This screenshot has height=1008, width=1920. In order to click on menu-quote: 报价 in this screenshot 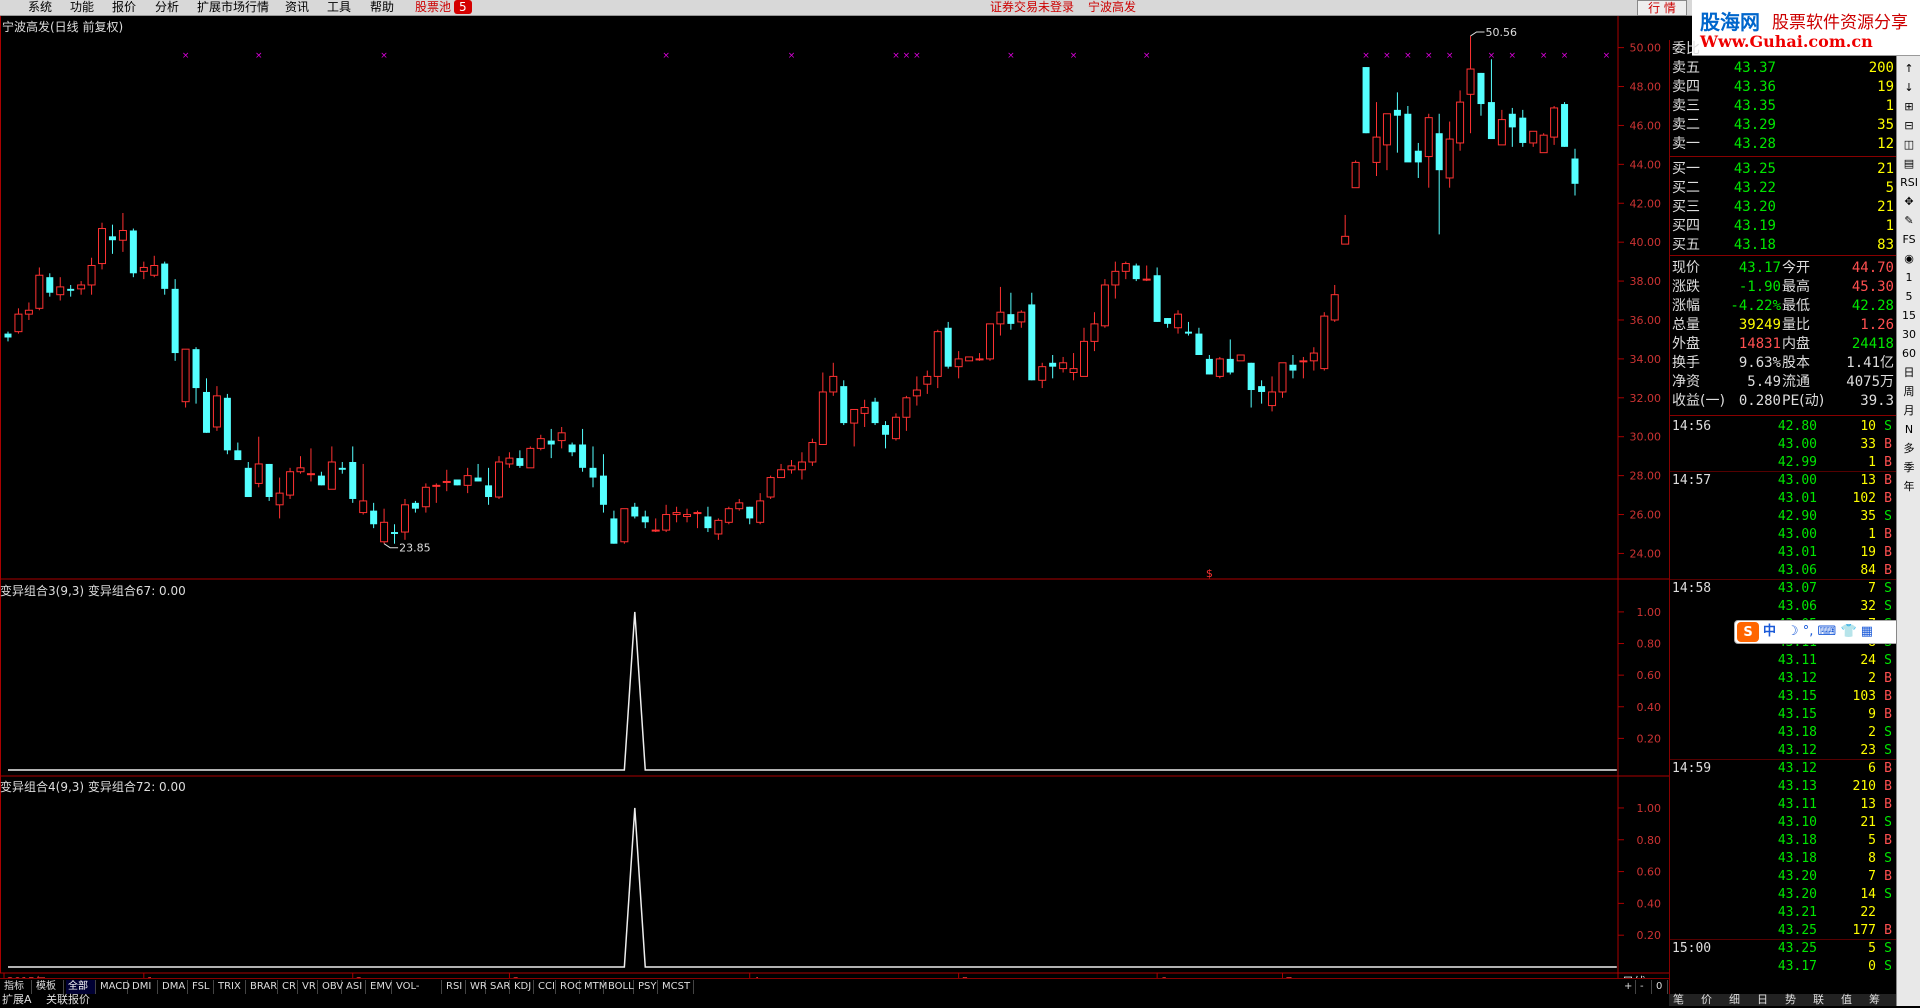, I will do `click(124, 7)`.